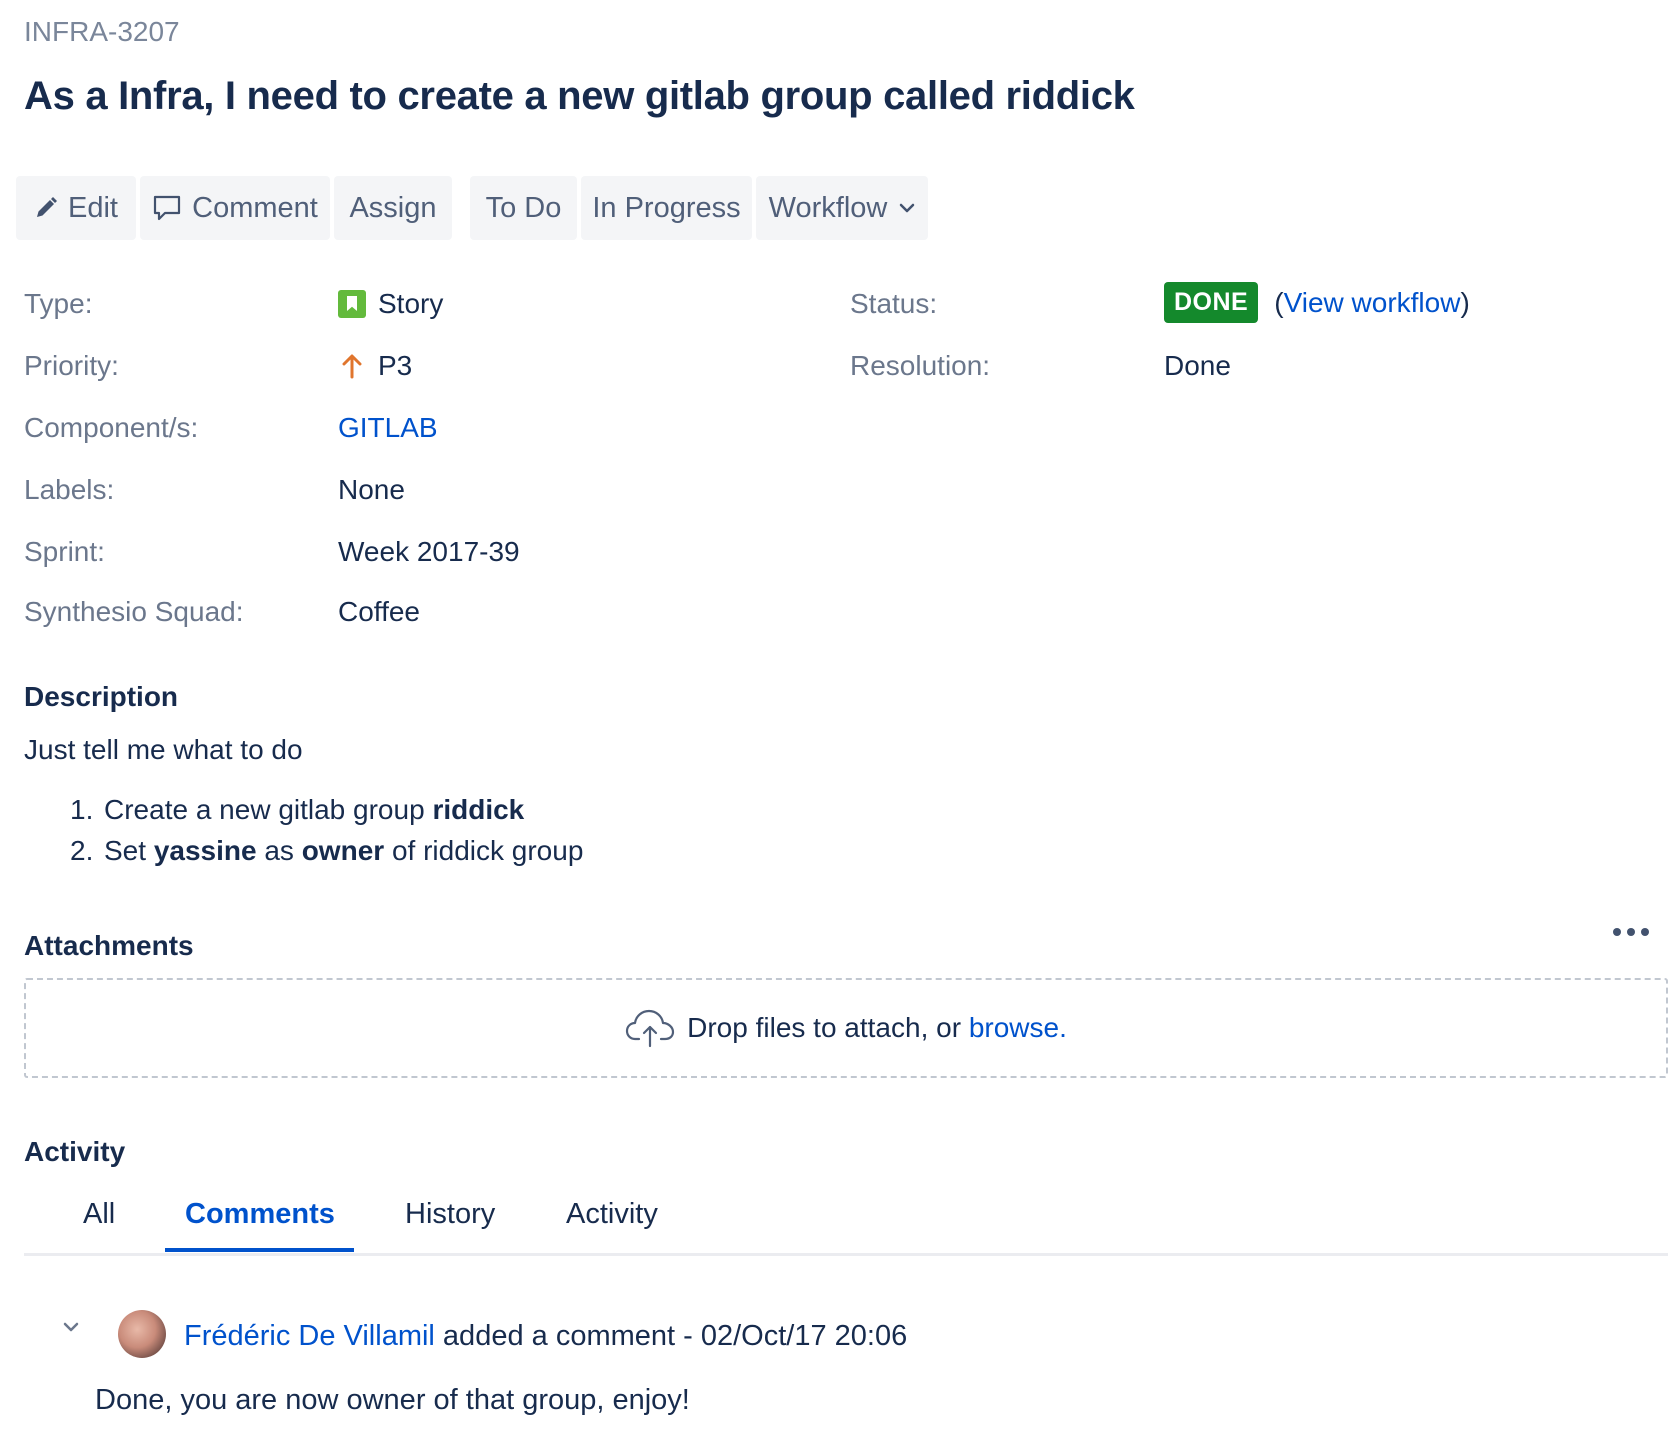 The image size is (1680, 1432). Describe the element at coordinates (1465, 302) in the screenshot. I see `view-workflow-close-paren: )` at that location.